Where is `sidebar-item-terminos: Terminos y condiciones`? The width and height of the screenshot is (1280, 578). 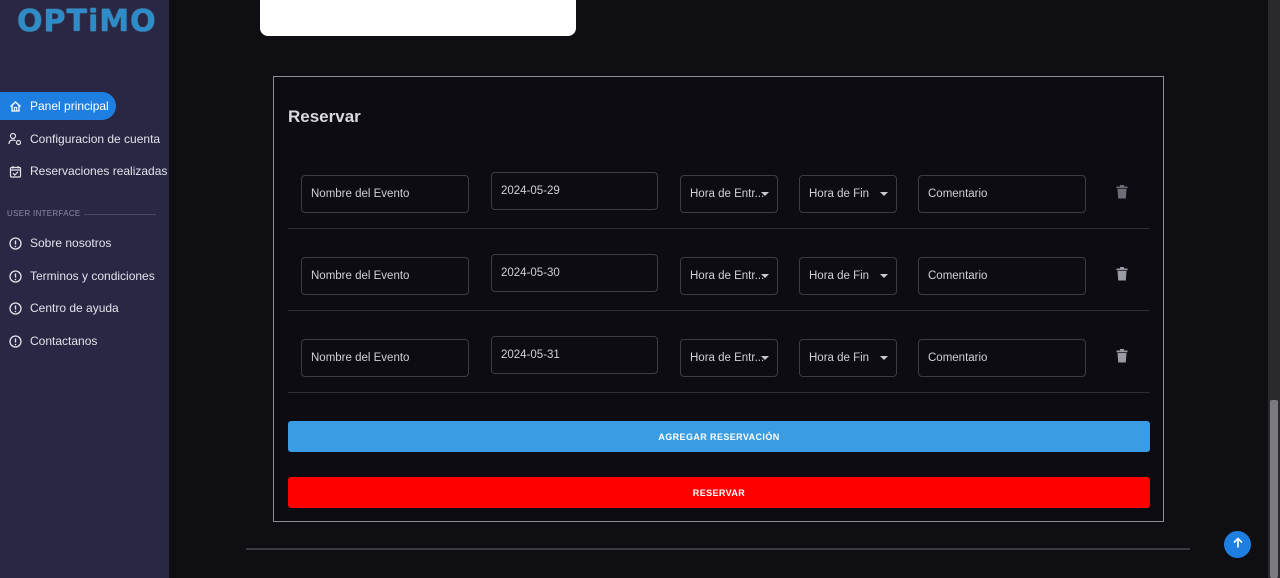 sidebar-item-terminos: Terminos y condiciones is located at coordinates (77, 276).